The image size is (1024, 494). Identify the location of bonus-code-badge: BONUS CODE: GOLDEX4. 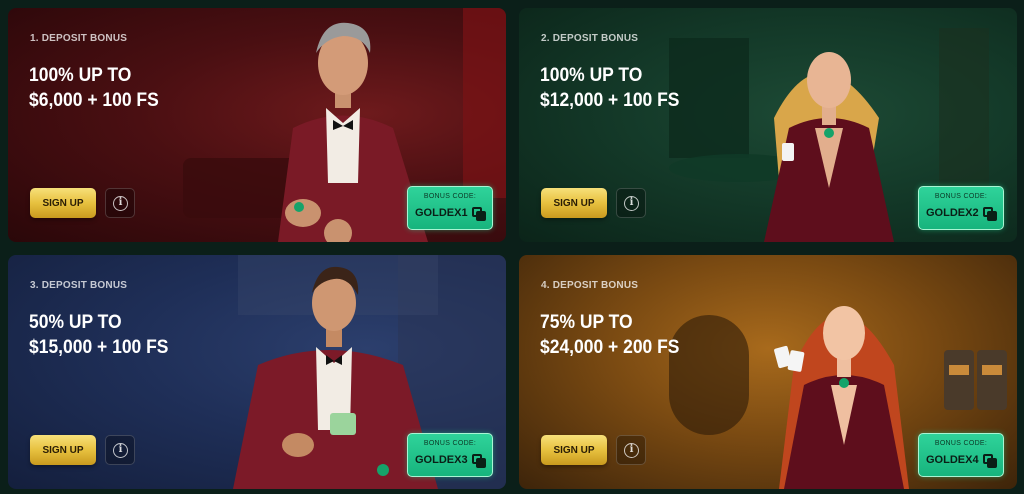
(961, 455).